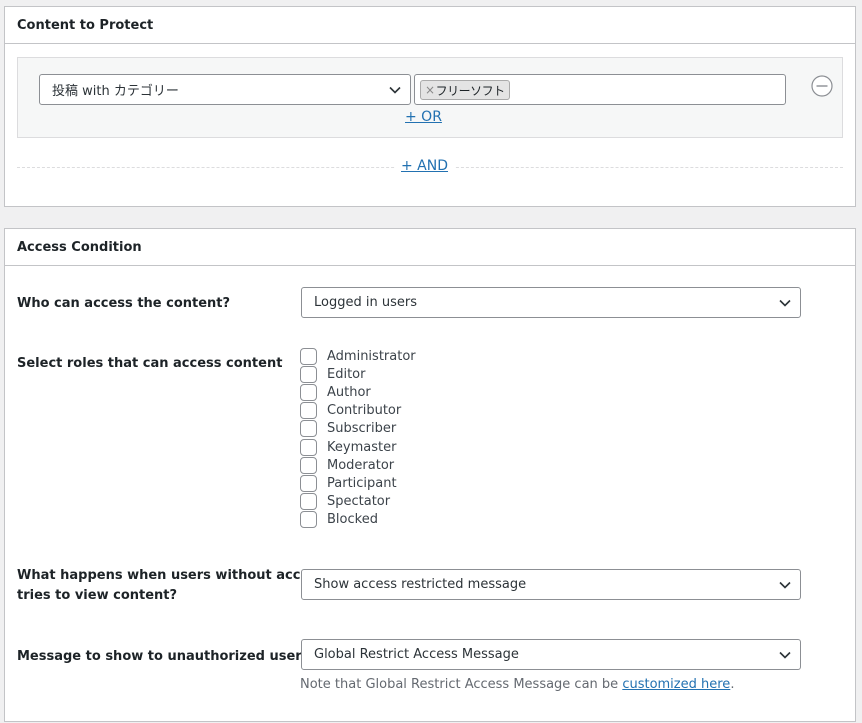 The width and height of the screenshot is (862, 723). What do you see at coordinates (358, 465) in the screenshot?
I see `role-moderator: Moderator` at bounding box center [358, 465].